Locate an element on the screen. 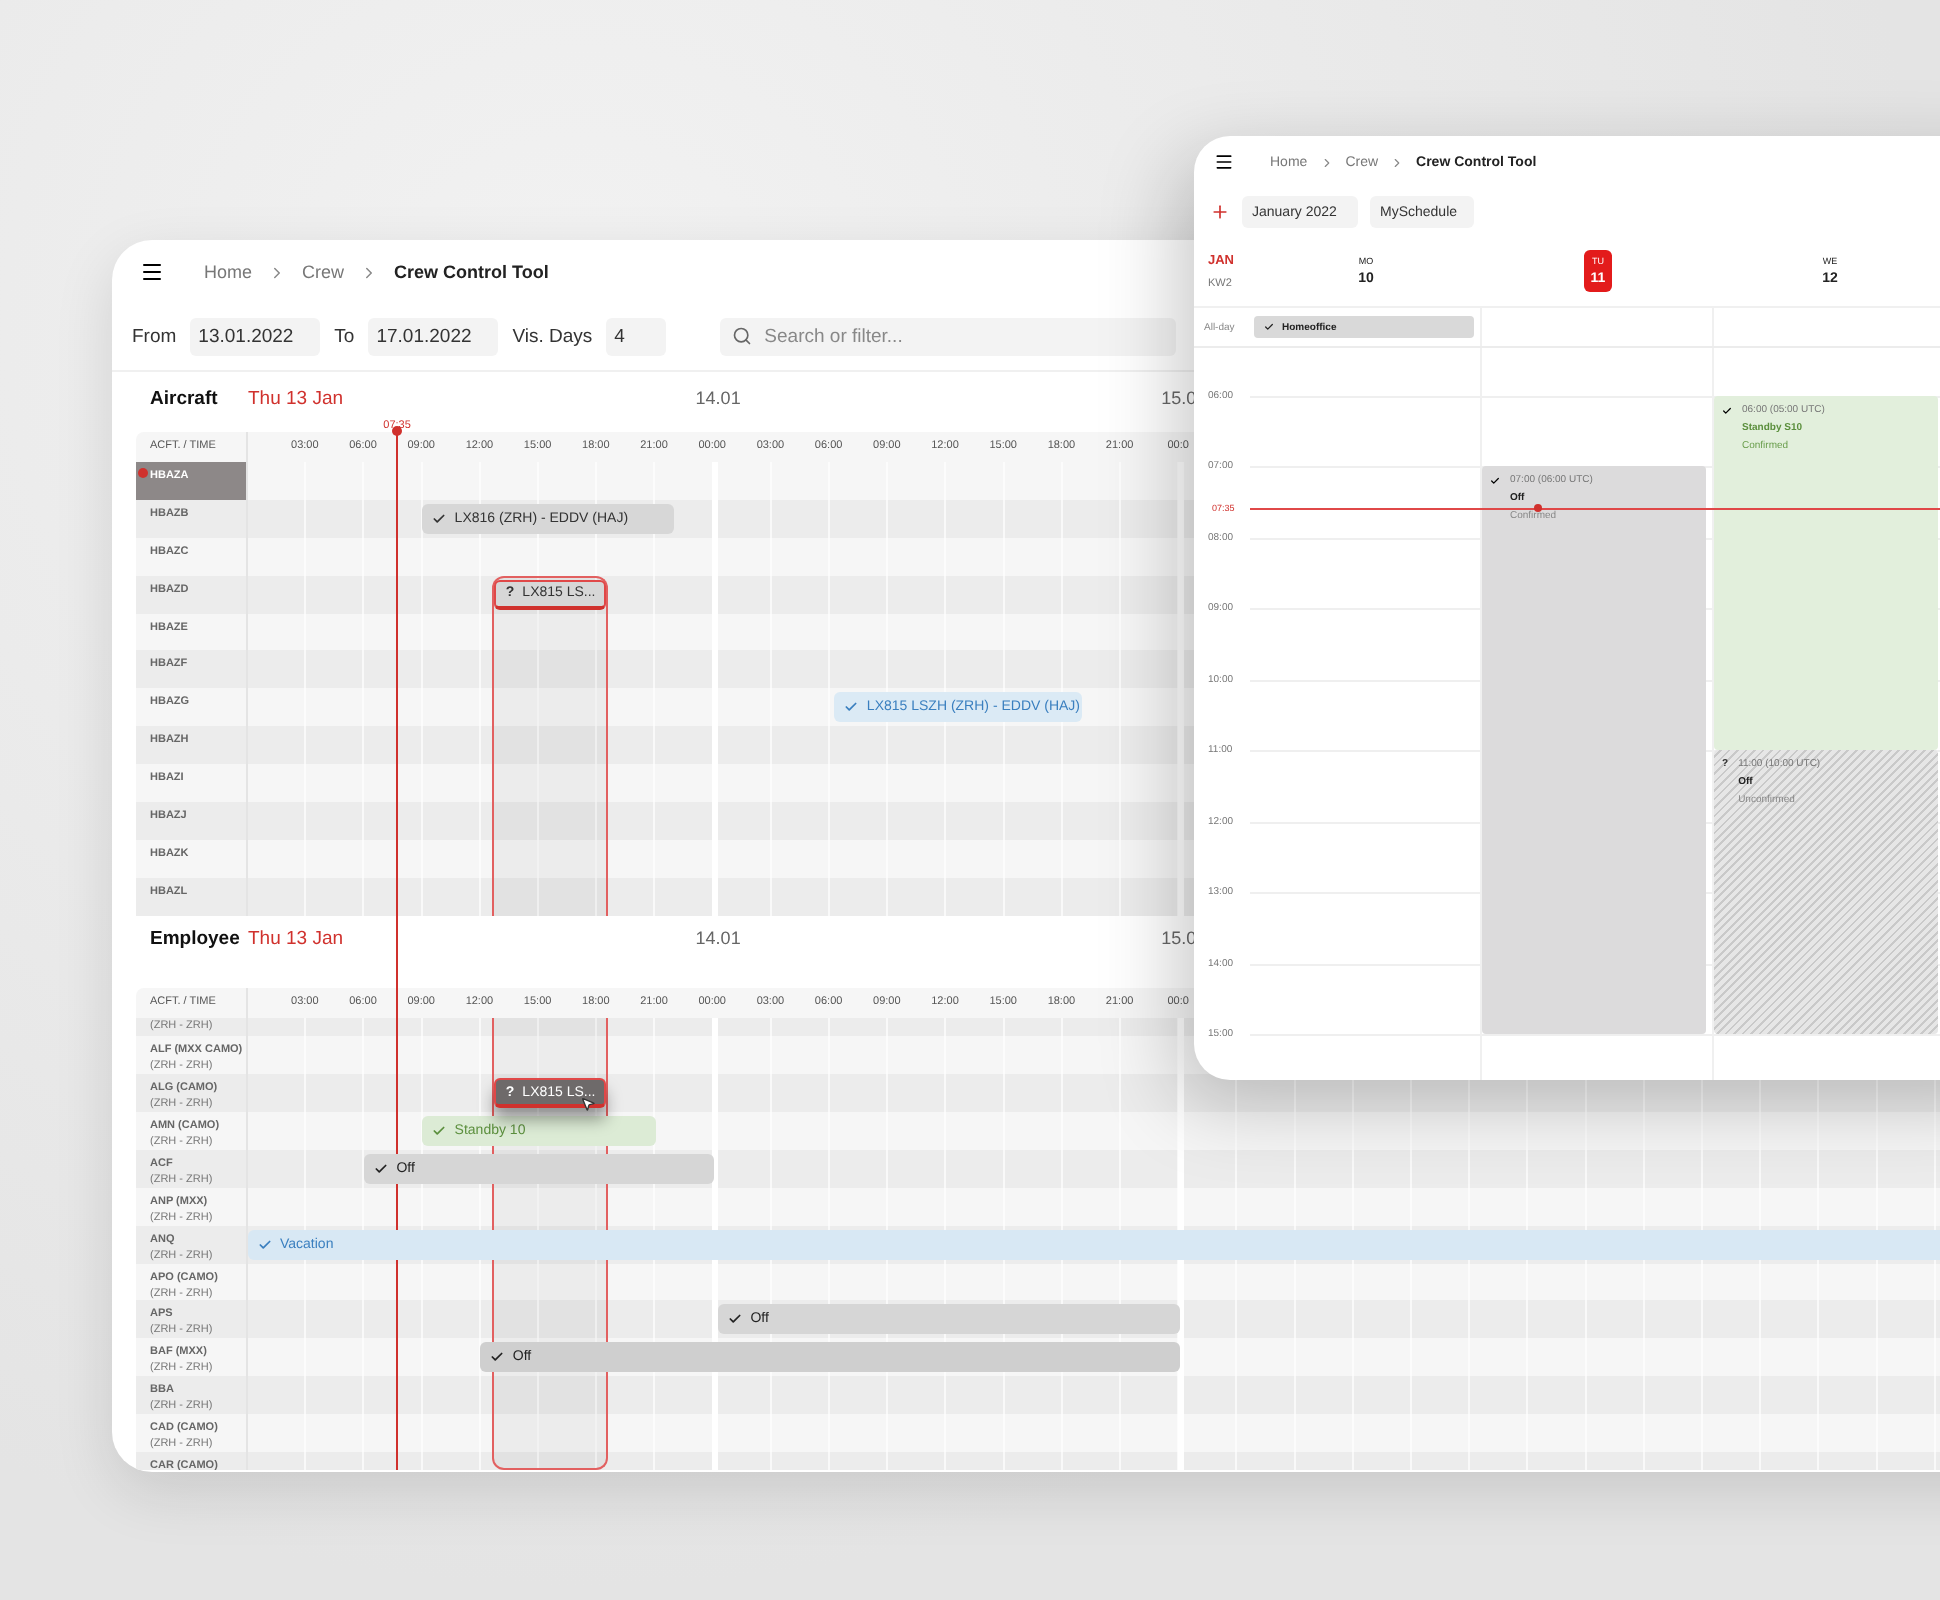 This screenshot has height=1600, width=1940. selected-dot-icon is located at coordinates (143, 473).